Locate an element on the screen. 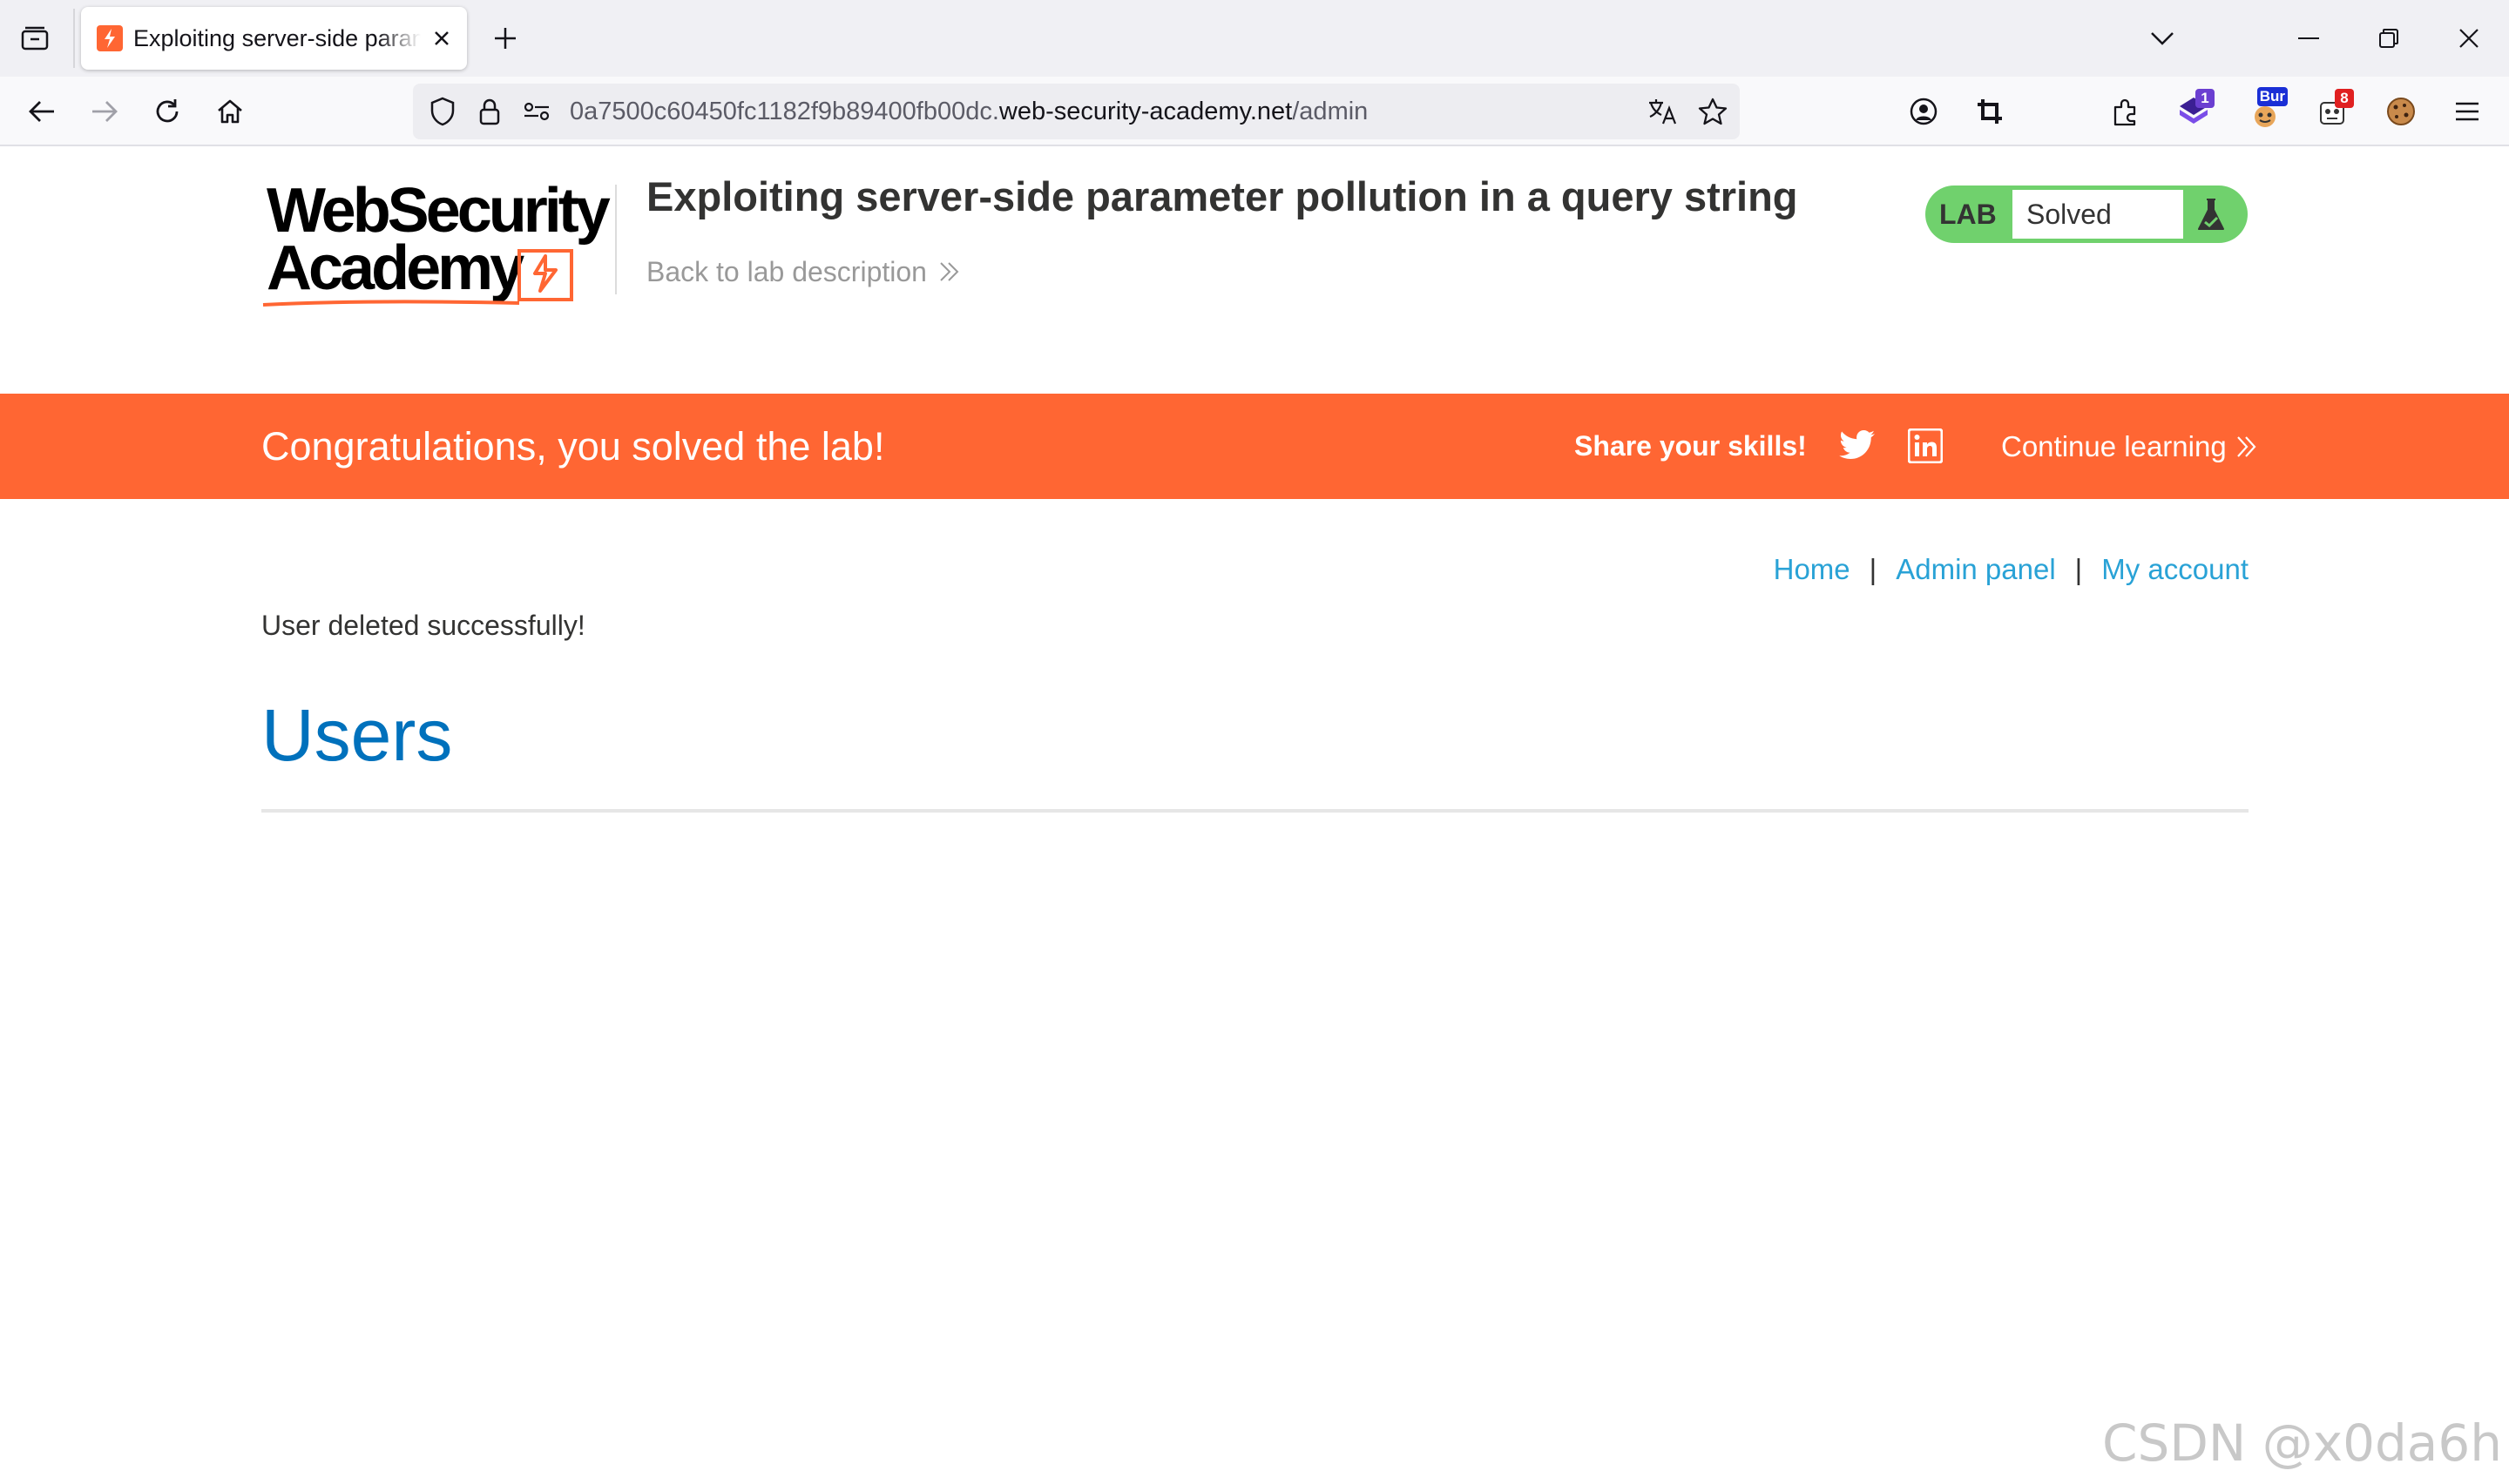 This screenshot has height=1484, width=2509. translate-icon is located at coordinates (1662, 112).